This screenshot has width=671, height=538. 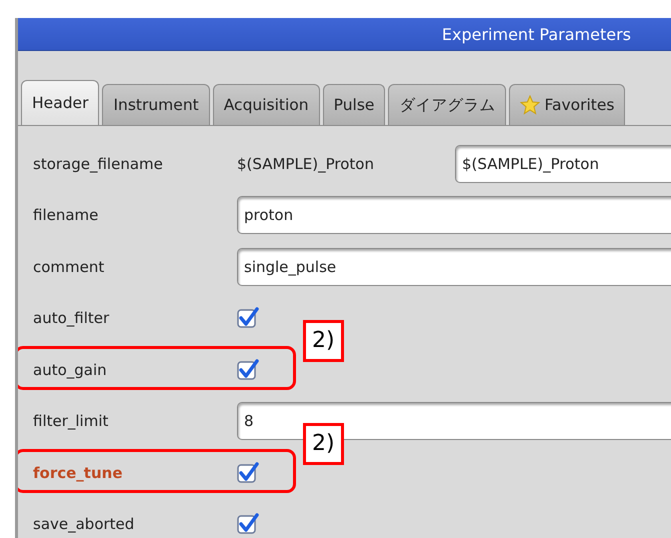 What do you see at coordinates (60, 102) in the screenshot?
I see `tab: Header` at bounding box center [60, 102].